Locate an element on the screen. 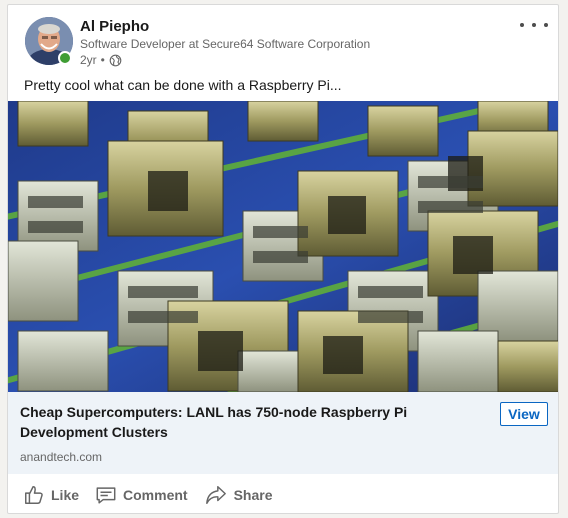 The width and height of the screenshot is (568, 518). thumbs-up-icon is located at coordinates (34, 495).